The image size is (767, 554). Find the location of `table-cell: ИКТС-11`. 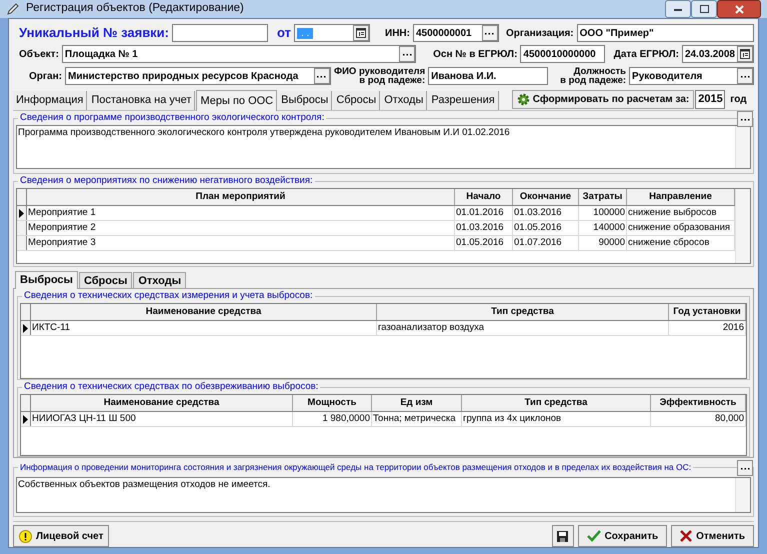

table-cell: ИКТС-11 is located at coordinates (204, 328).